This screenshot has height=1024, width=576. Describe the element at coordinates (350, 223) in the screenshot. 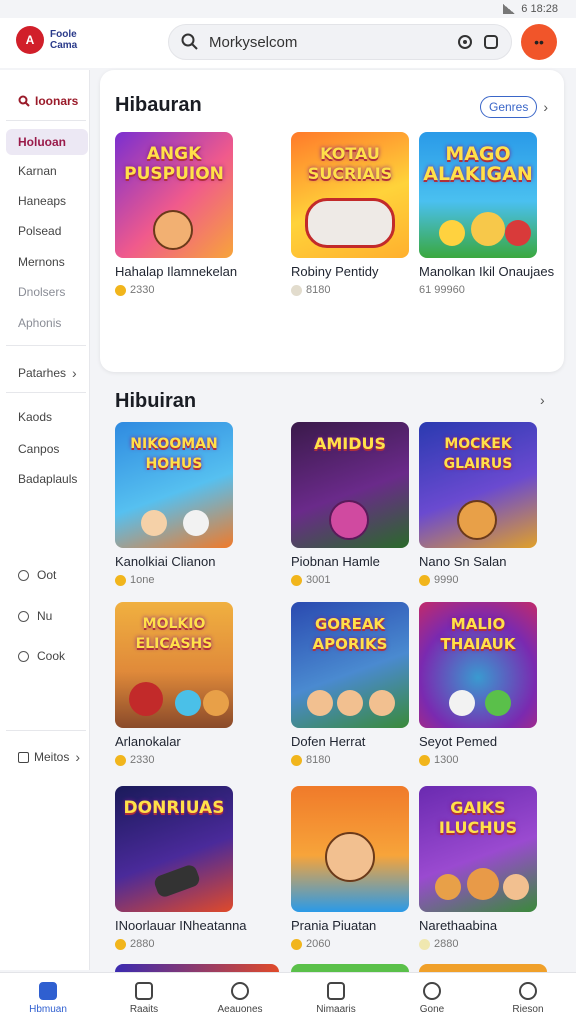

I see `gamepad-icon` at that location.